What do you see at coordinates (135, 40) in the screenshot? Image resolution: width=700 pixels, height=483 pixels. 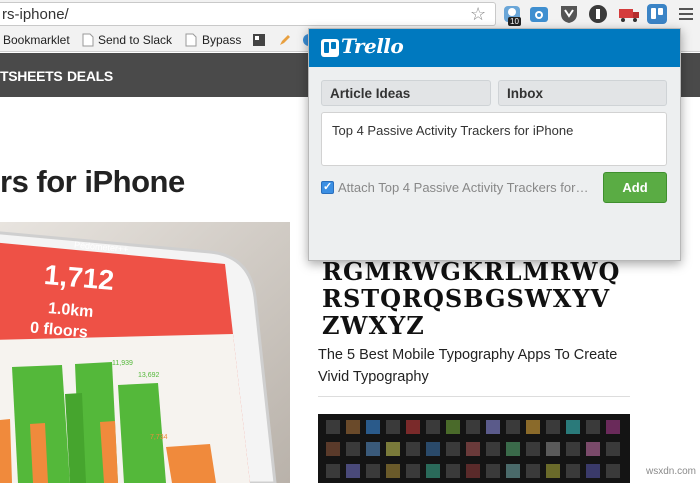 I see `bookmark-send-to-slack: Send to Slack` at bounding box center [135, 40].